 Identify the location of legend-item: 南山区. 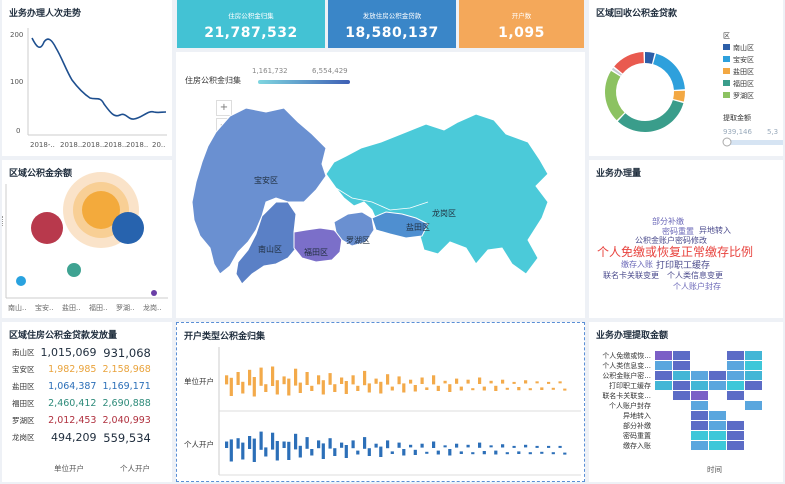
(743, 47).